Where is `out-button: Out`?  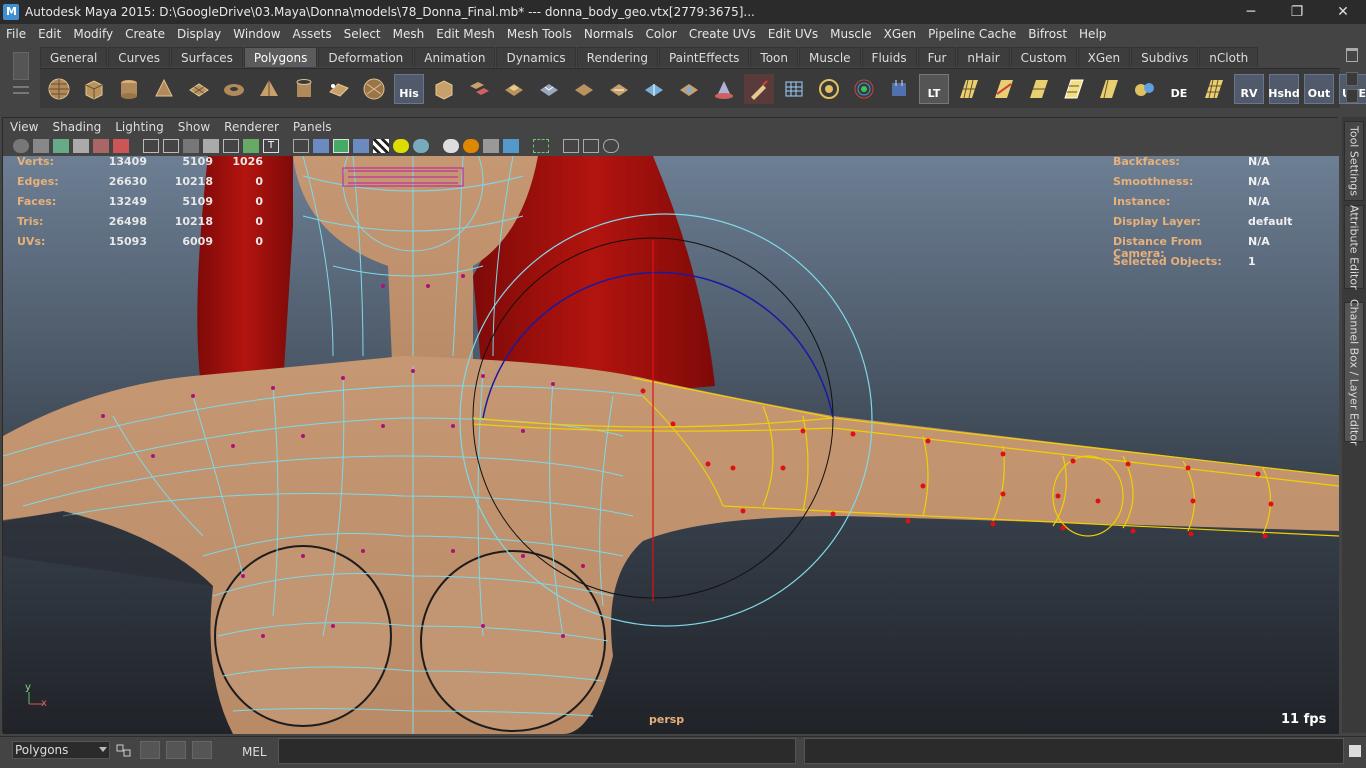
out-button: Out is located at coordinates (1319, 88).